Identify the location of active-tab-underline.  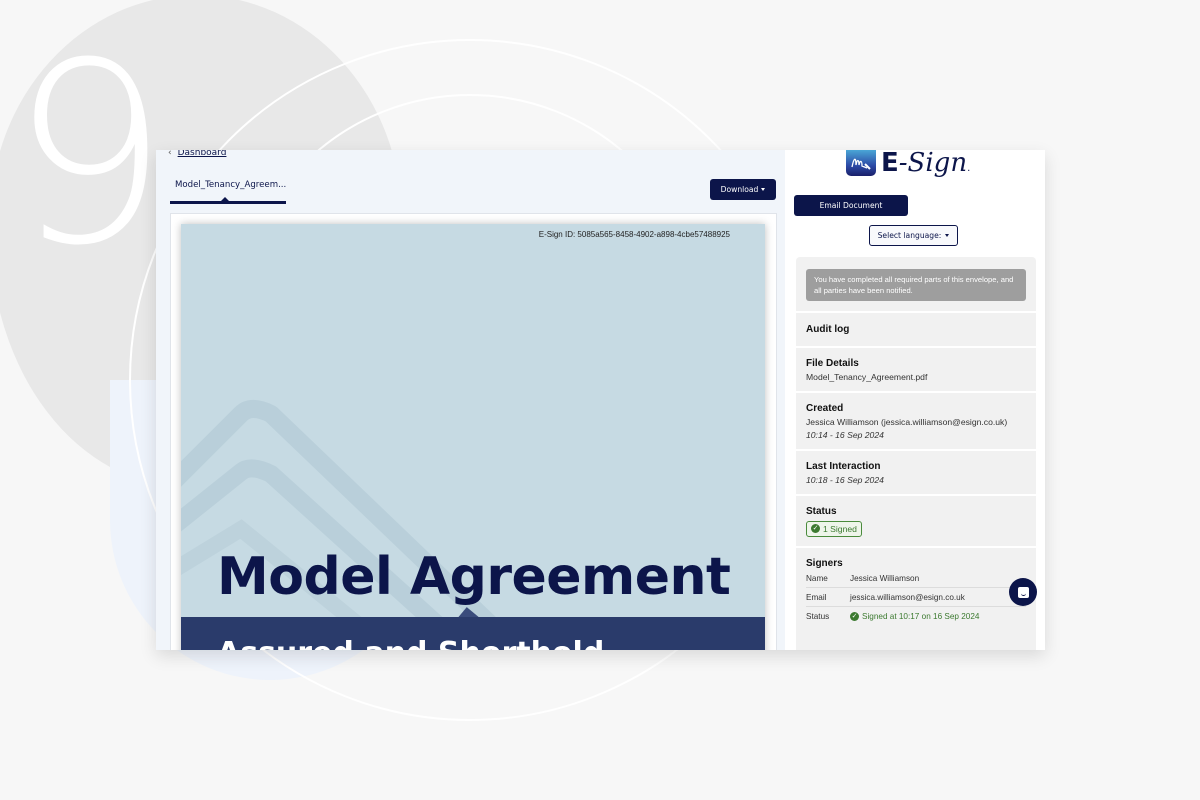
(228, 202).